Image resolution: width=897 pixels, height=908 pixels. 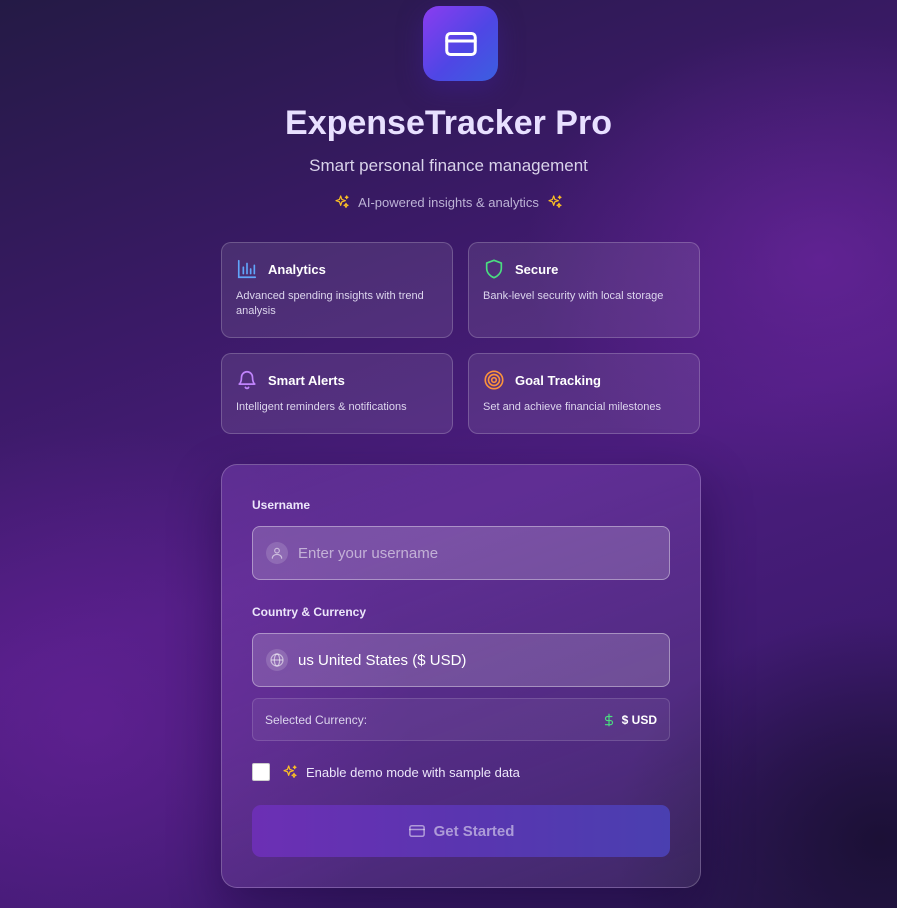 I want to click on dollar-icon, so click(x=608, y=719).